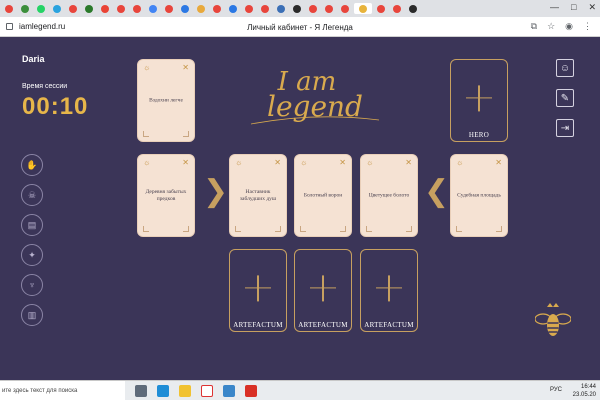 This screenshot has width=600, height=400. What do you see at coordinates (479, 195) in the screenshot?
I see `card-row-5: ☼ ✕ Судебная площадь` at bounding box center [479, 195].